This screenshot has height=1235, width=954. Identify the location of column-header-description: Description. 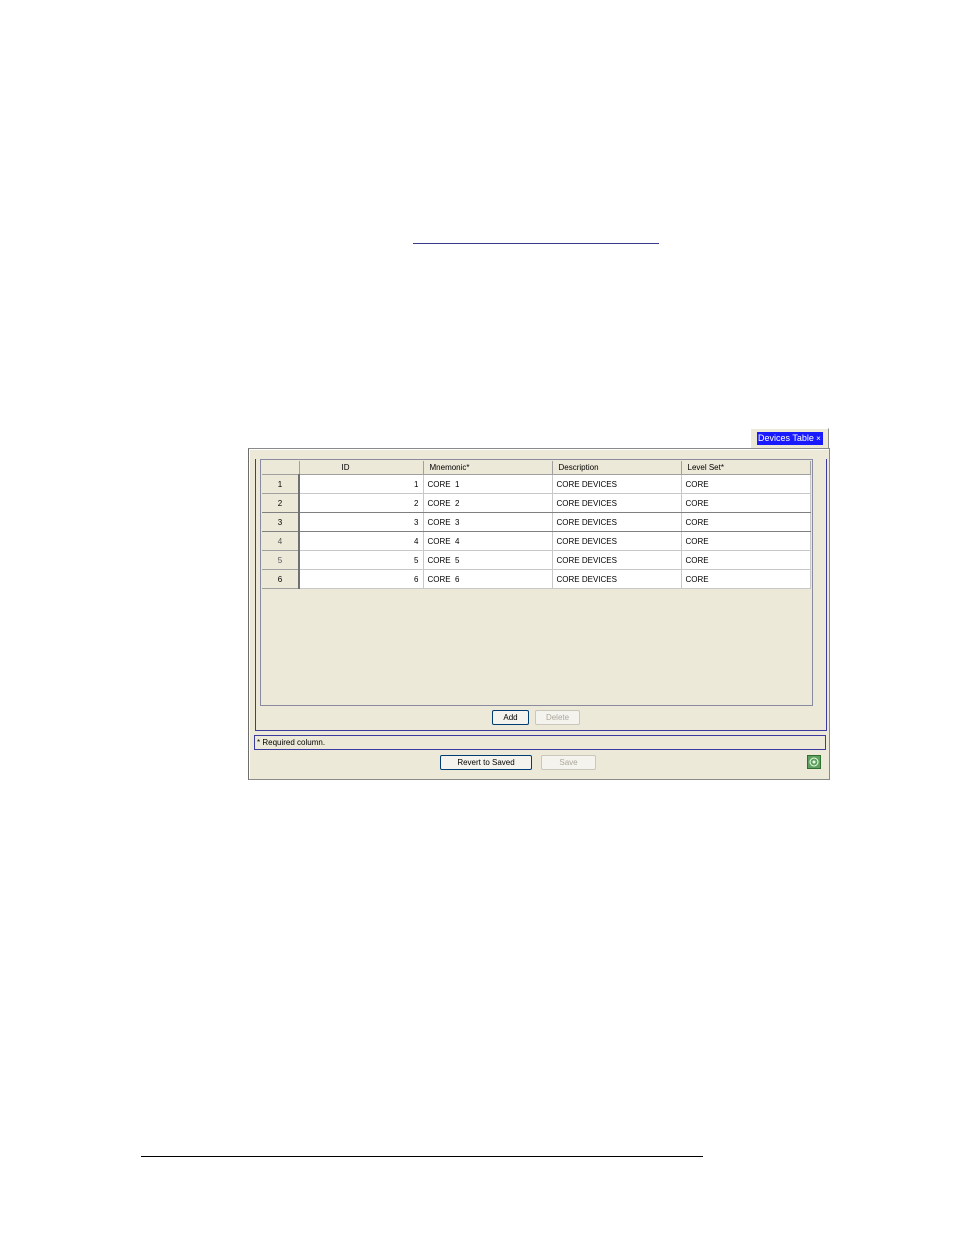
(617, 468).